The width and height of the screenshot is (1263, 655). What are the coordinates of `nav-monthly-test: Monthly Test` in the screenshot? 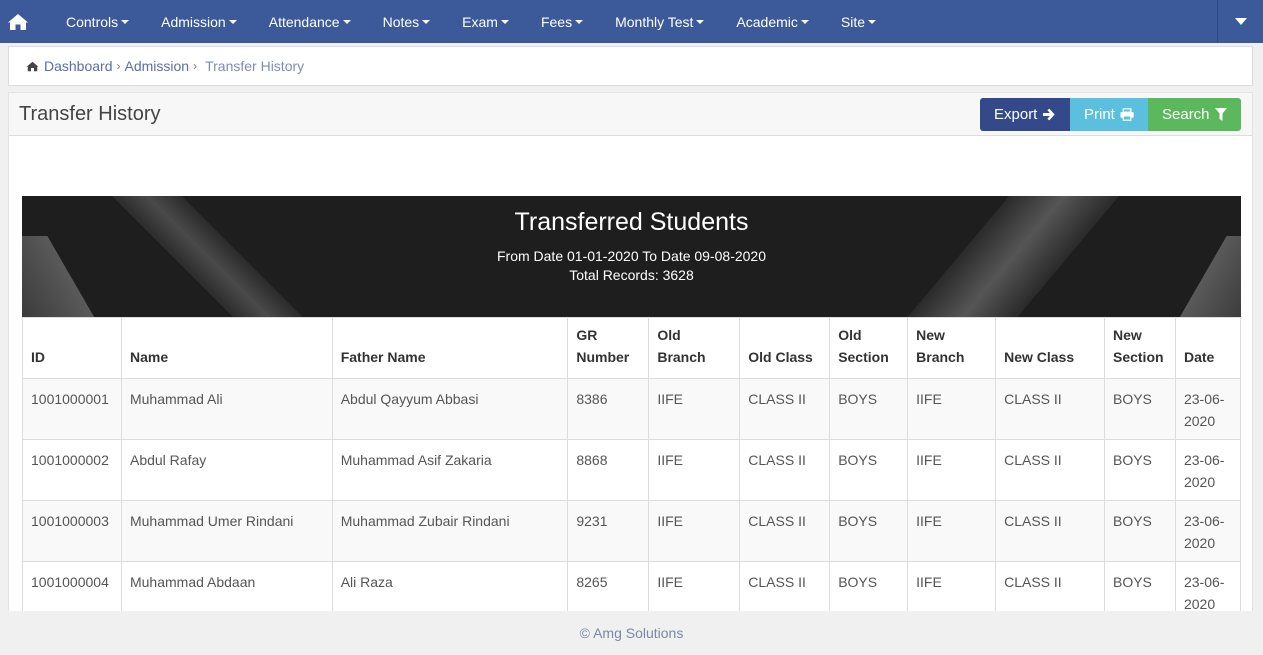 It's located at (659, 21).